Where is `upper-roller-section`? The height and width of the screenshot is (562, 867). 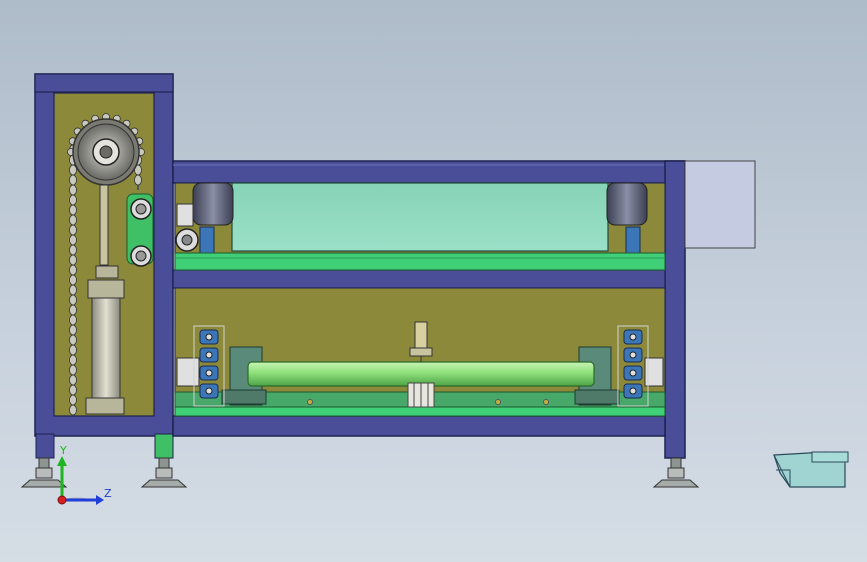 upper-roller-section is located at coordinates (420, 226).